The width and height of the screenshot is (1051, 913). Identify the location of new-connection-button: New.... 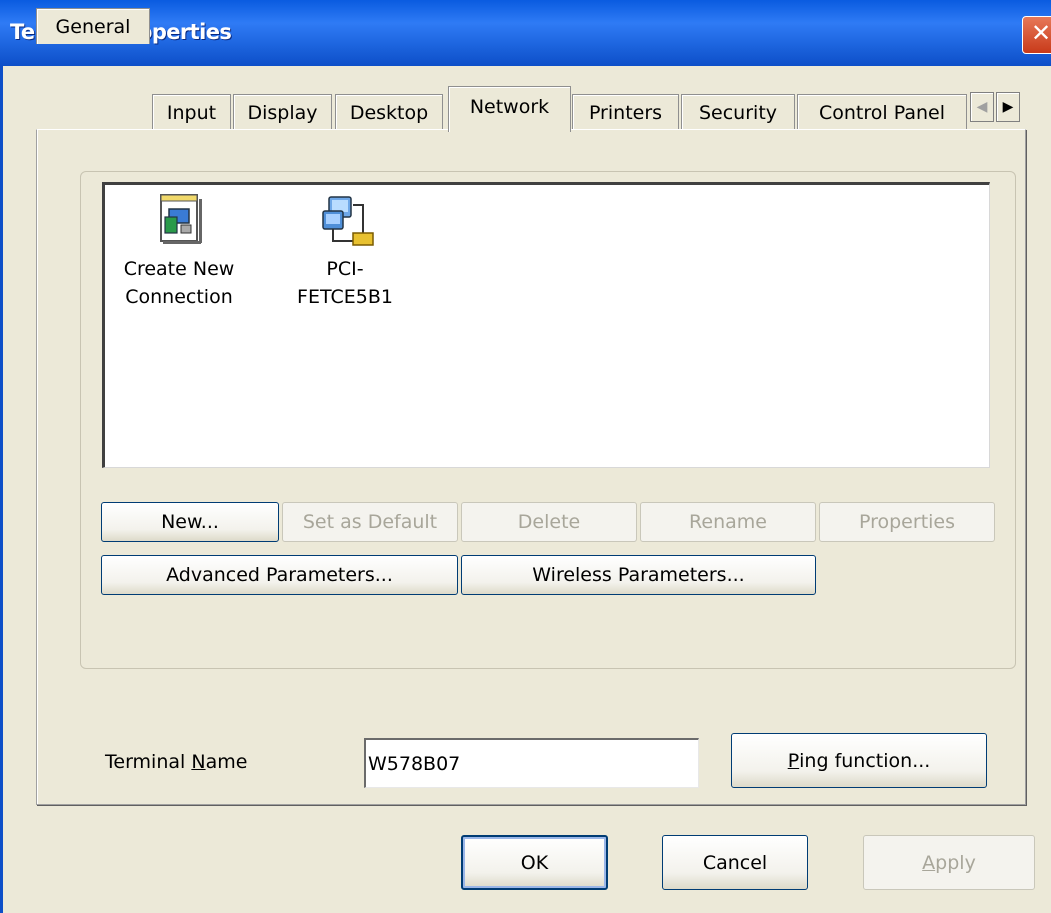
(190, 522).